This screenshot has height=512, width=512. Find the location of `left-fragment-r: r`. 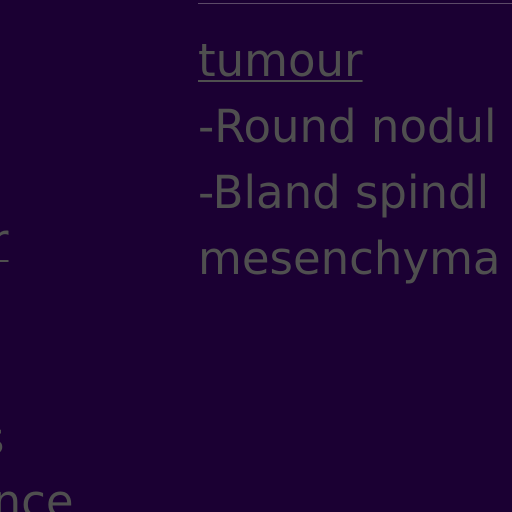

left-fragment-r: r is located at coordinates (4, 241).